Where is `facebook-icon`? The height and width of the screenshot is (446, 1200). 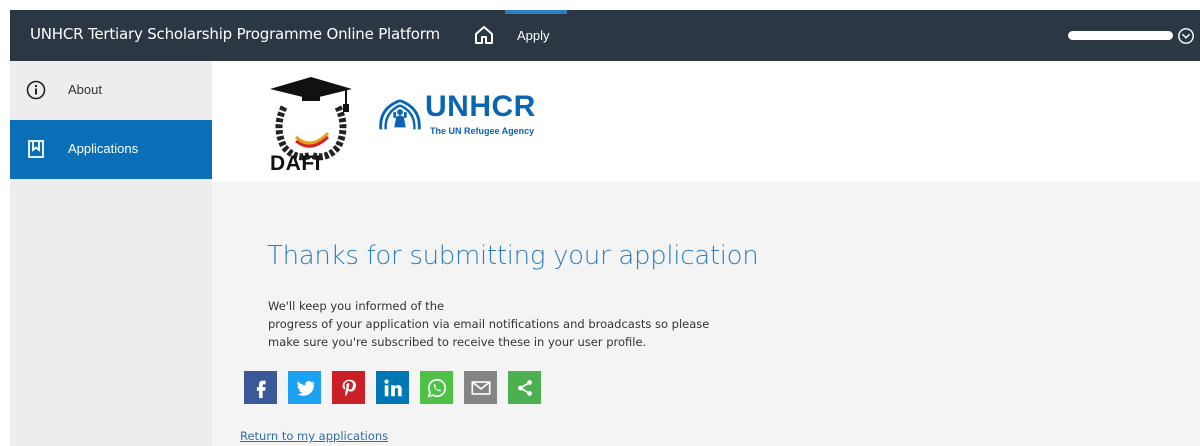
facebook-icon is located at coordinates (261, 389).